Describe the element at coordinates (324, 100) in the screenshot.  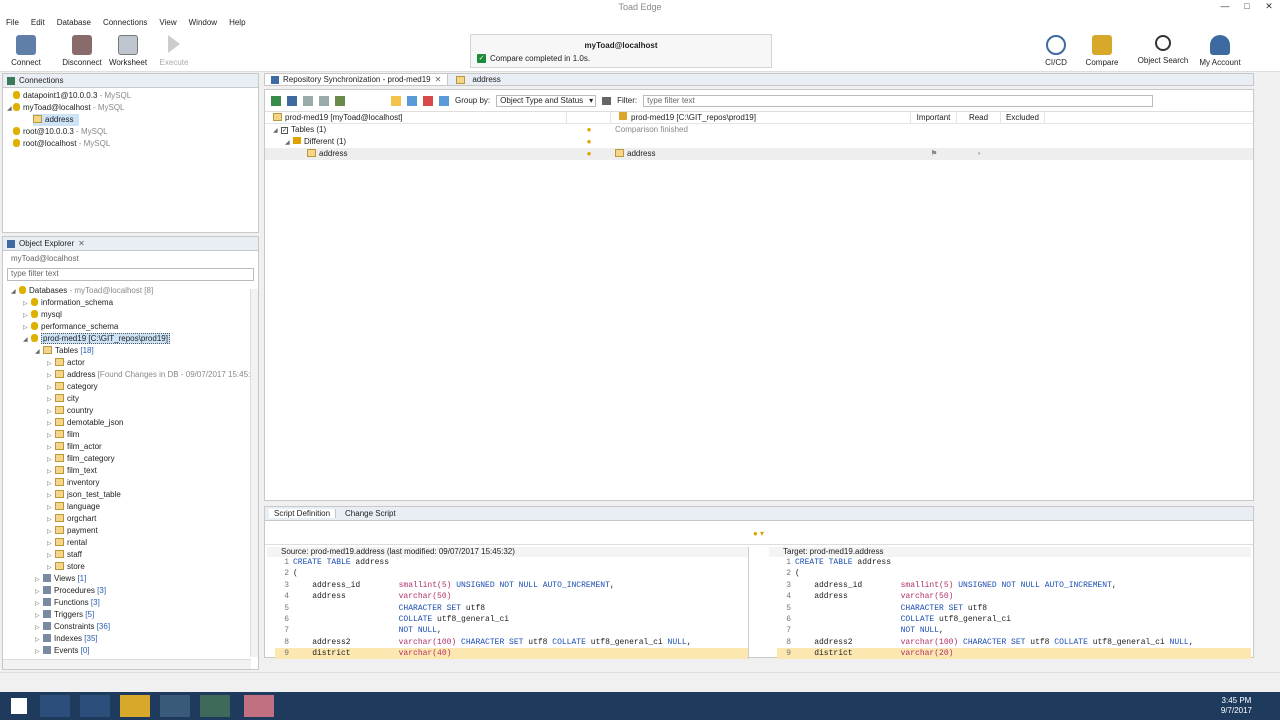
I see `apply-right-icon` at that location.